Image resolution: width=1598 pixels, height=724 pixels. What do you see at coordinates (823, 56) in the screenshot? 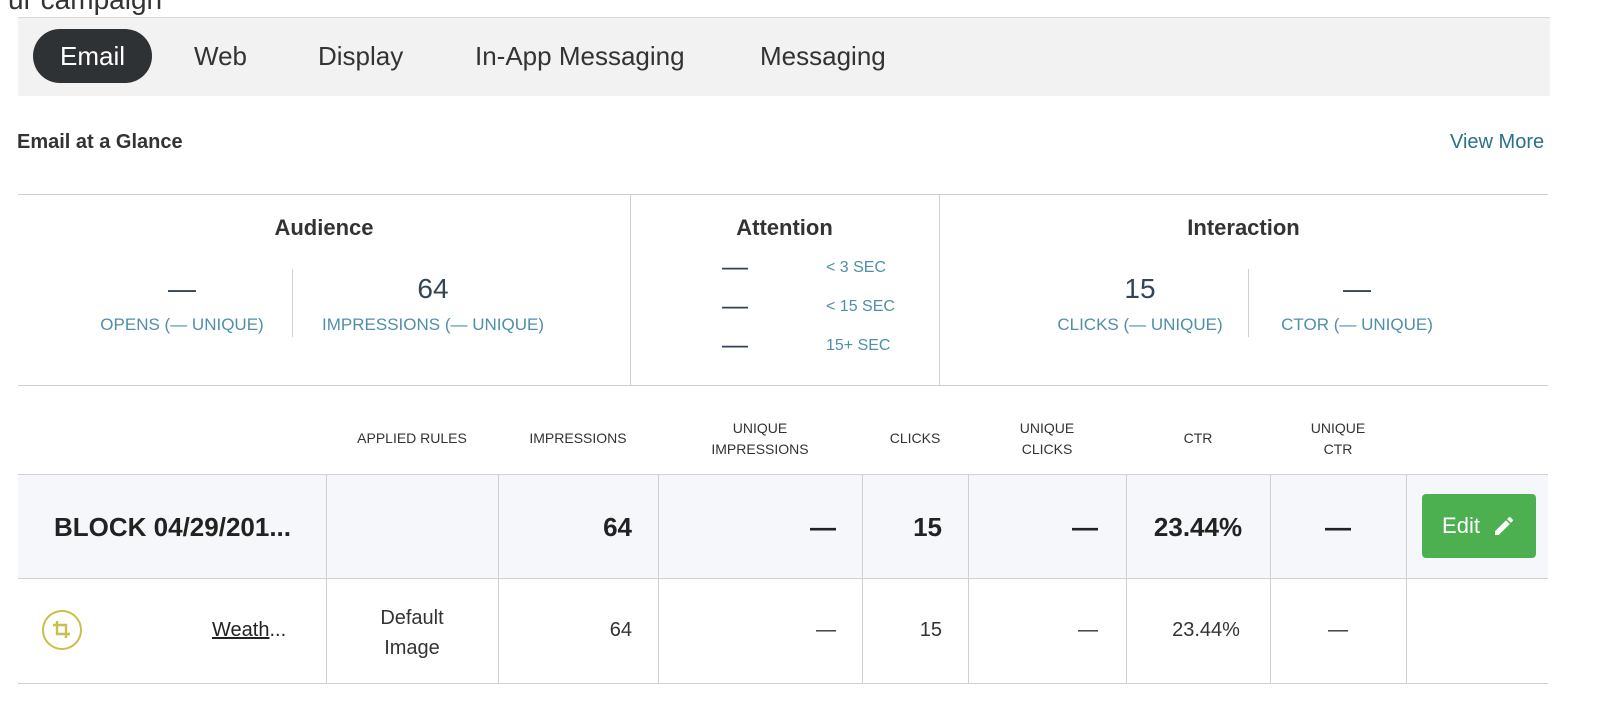
I see `tab-messaging: Messaging` at bounding box center [823, 56].